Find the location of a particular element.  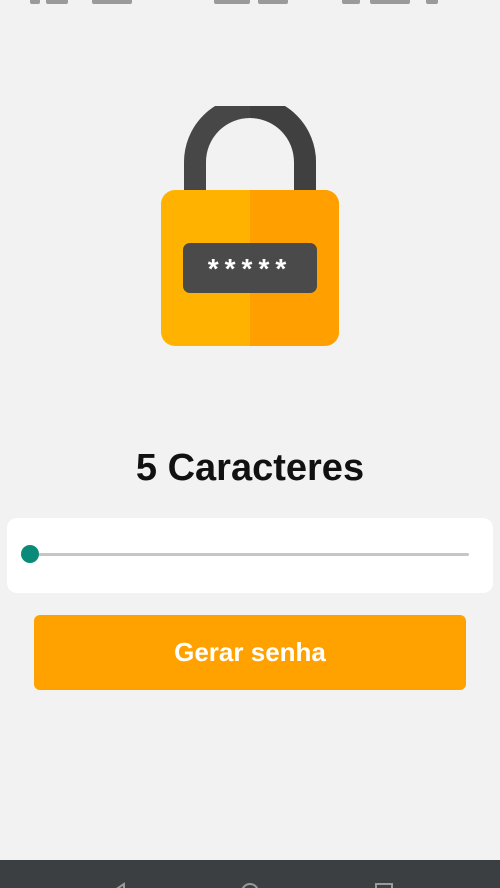

character-count-label: 5 Caracteres is located at coordinates (250, 468).